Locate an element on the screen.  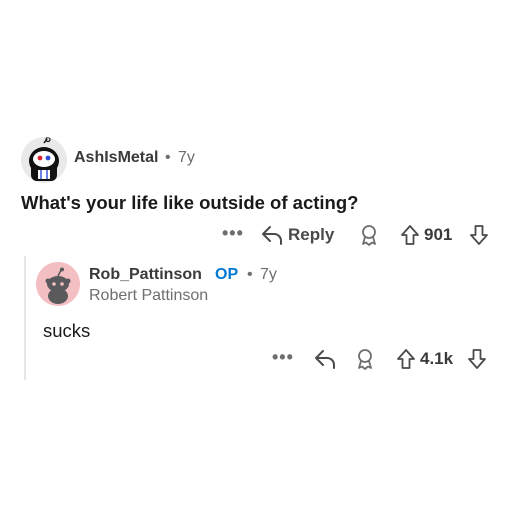
comment-body: What's your life like outside of acting? is located at coordinates (190, 202).